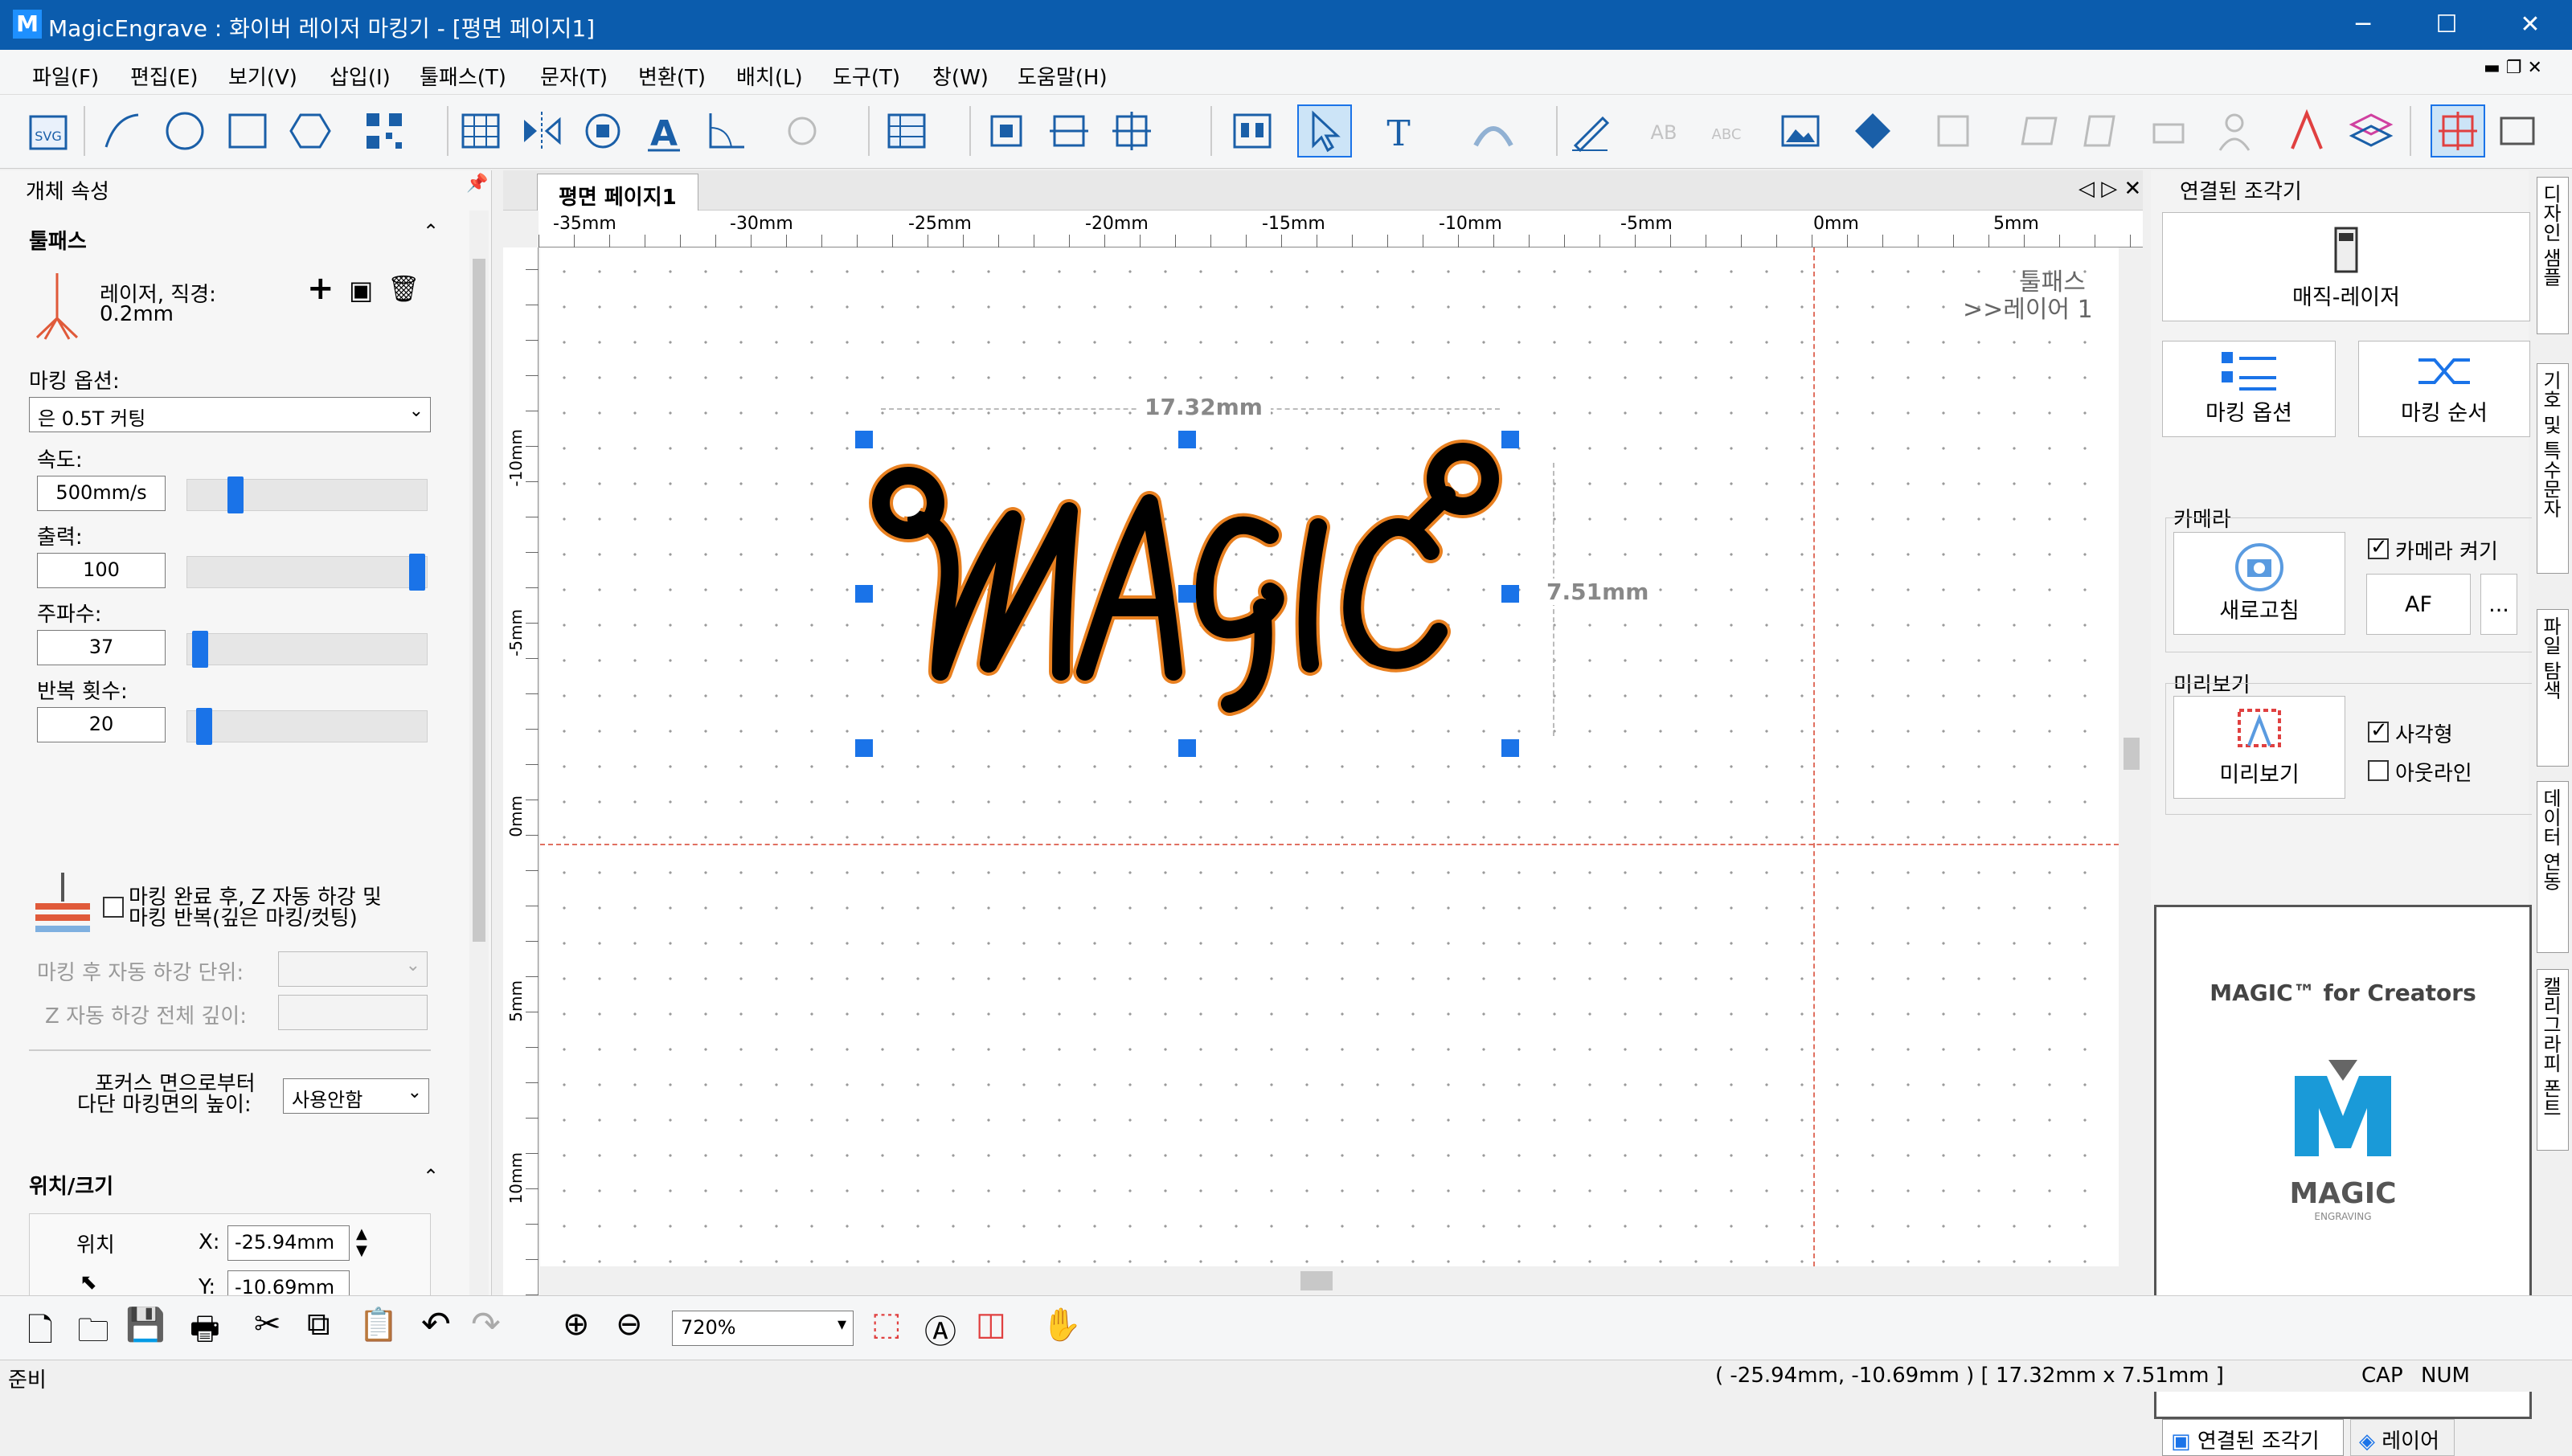 This screenshot has height=1456, width=2572. What do you see at coordinates (353, 969) in the screenshot?
I see `z-unit-select: ⌄` at bounding box center [353, 969].